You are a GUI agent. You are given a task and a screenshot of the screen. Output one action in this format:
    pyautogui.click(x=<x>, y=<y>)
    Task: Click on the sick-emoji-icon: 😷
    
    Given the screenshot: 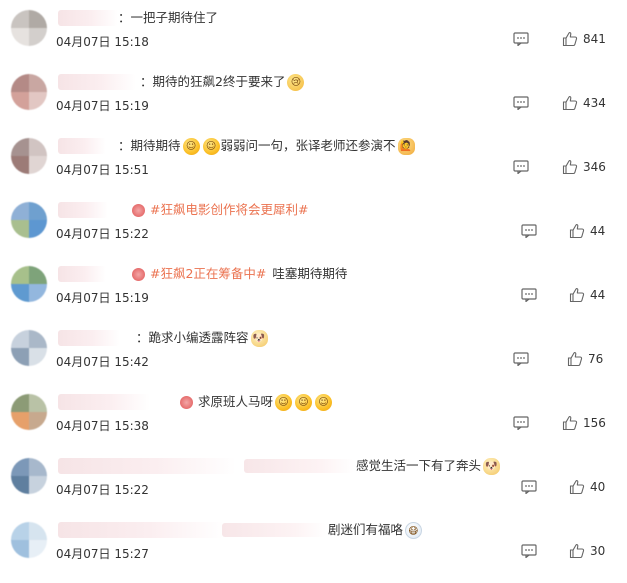 What is the action you would take?
    pyautogui.click(x=414, y=530)
    